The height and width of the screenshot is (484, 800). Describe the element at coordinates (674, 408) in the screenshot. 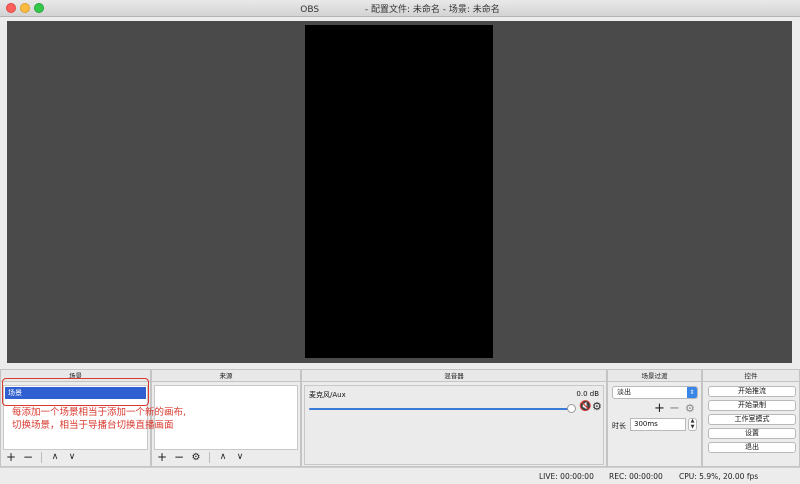

I see `remove-transition-button: −` at that location.